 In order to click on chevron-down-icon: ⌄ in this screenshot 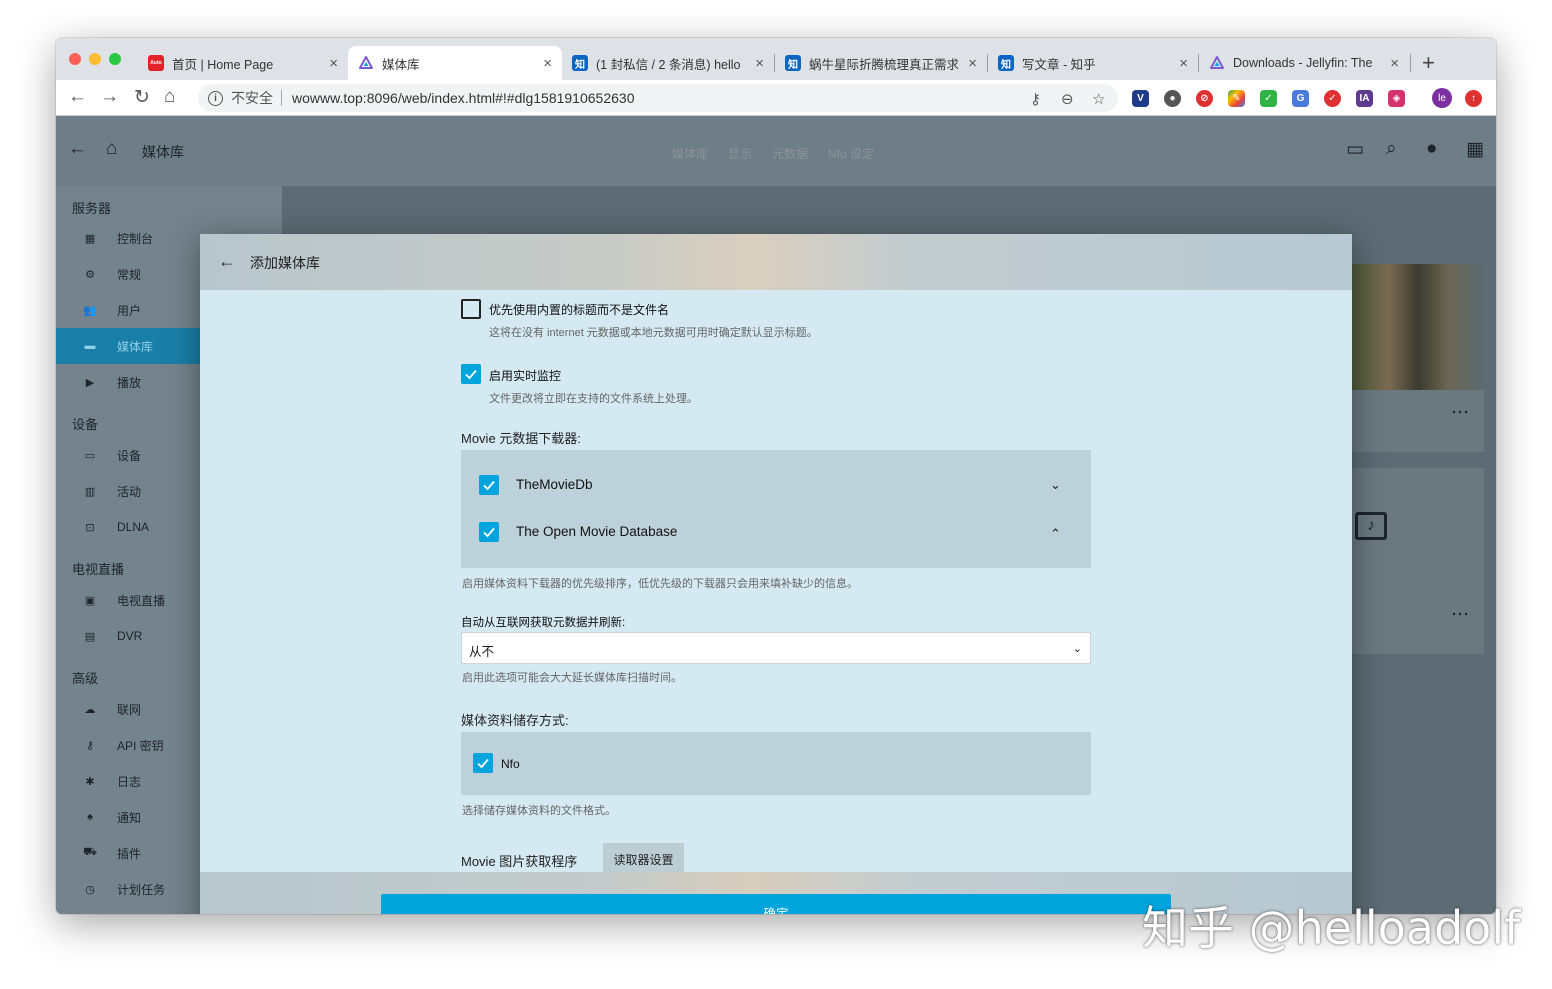, I will do `click(1055, 485)`.